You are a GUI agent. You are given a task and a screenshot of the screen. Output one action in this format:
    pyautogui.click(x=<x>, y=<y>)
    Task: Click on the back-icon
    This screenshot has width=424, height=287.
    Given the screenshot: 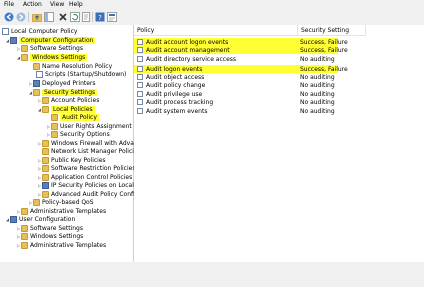 What is the action you would take?
    pyautogui.click(x=8, y=16)
    